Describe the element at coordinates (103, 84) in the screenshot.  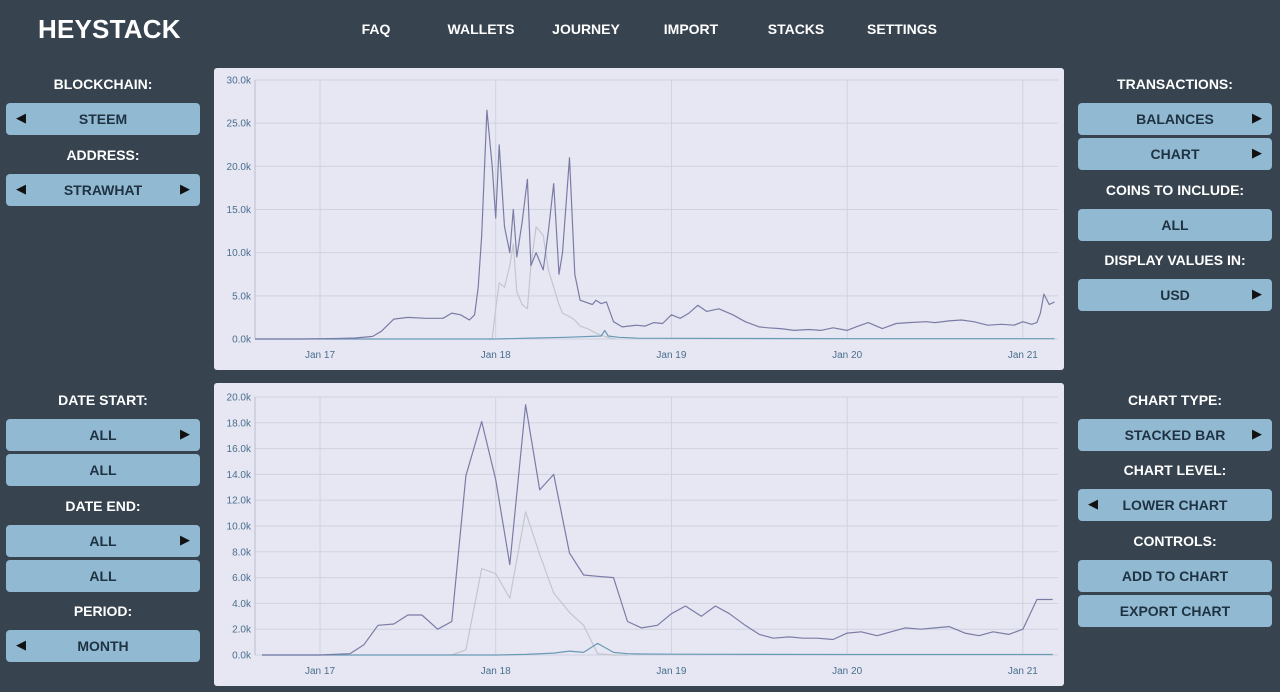
I see `blockchain-label: BLOCKCHAIN:` at that location.